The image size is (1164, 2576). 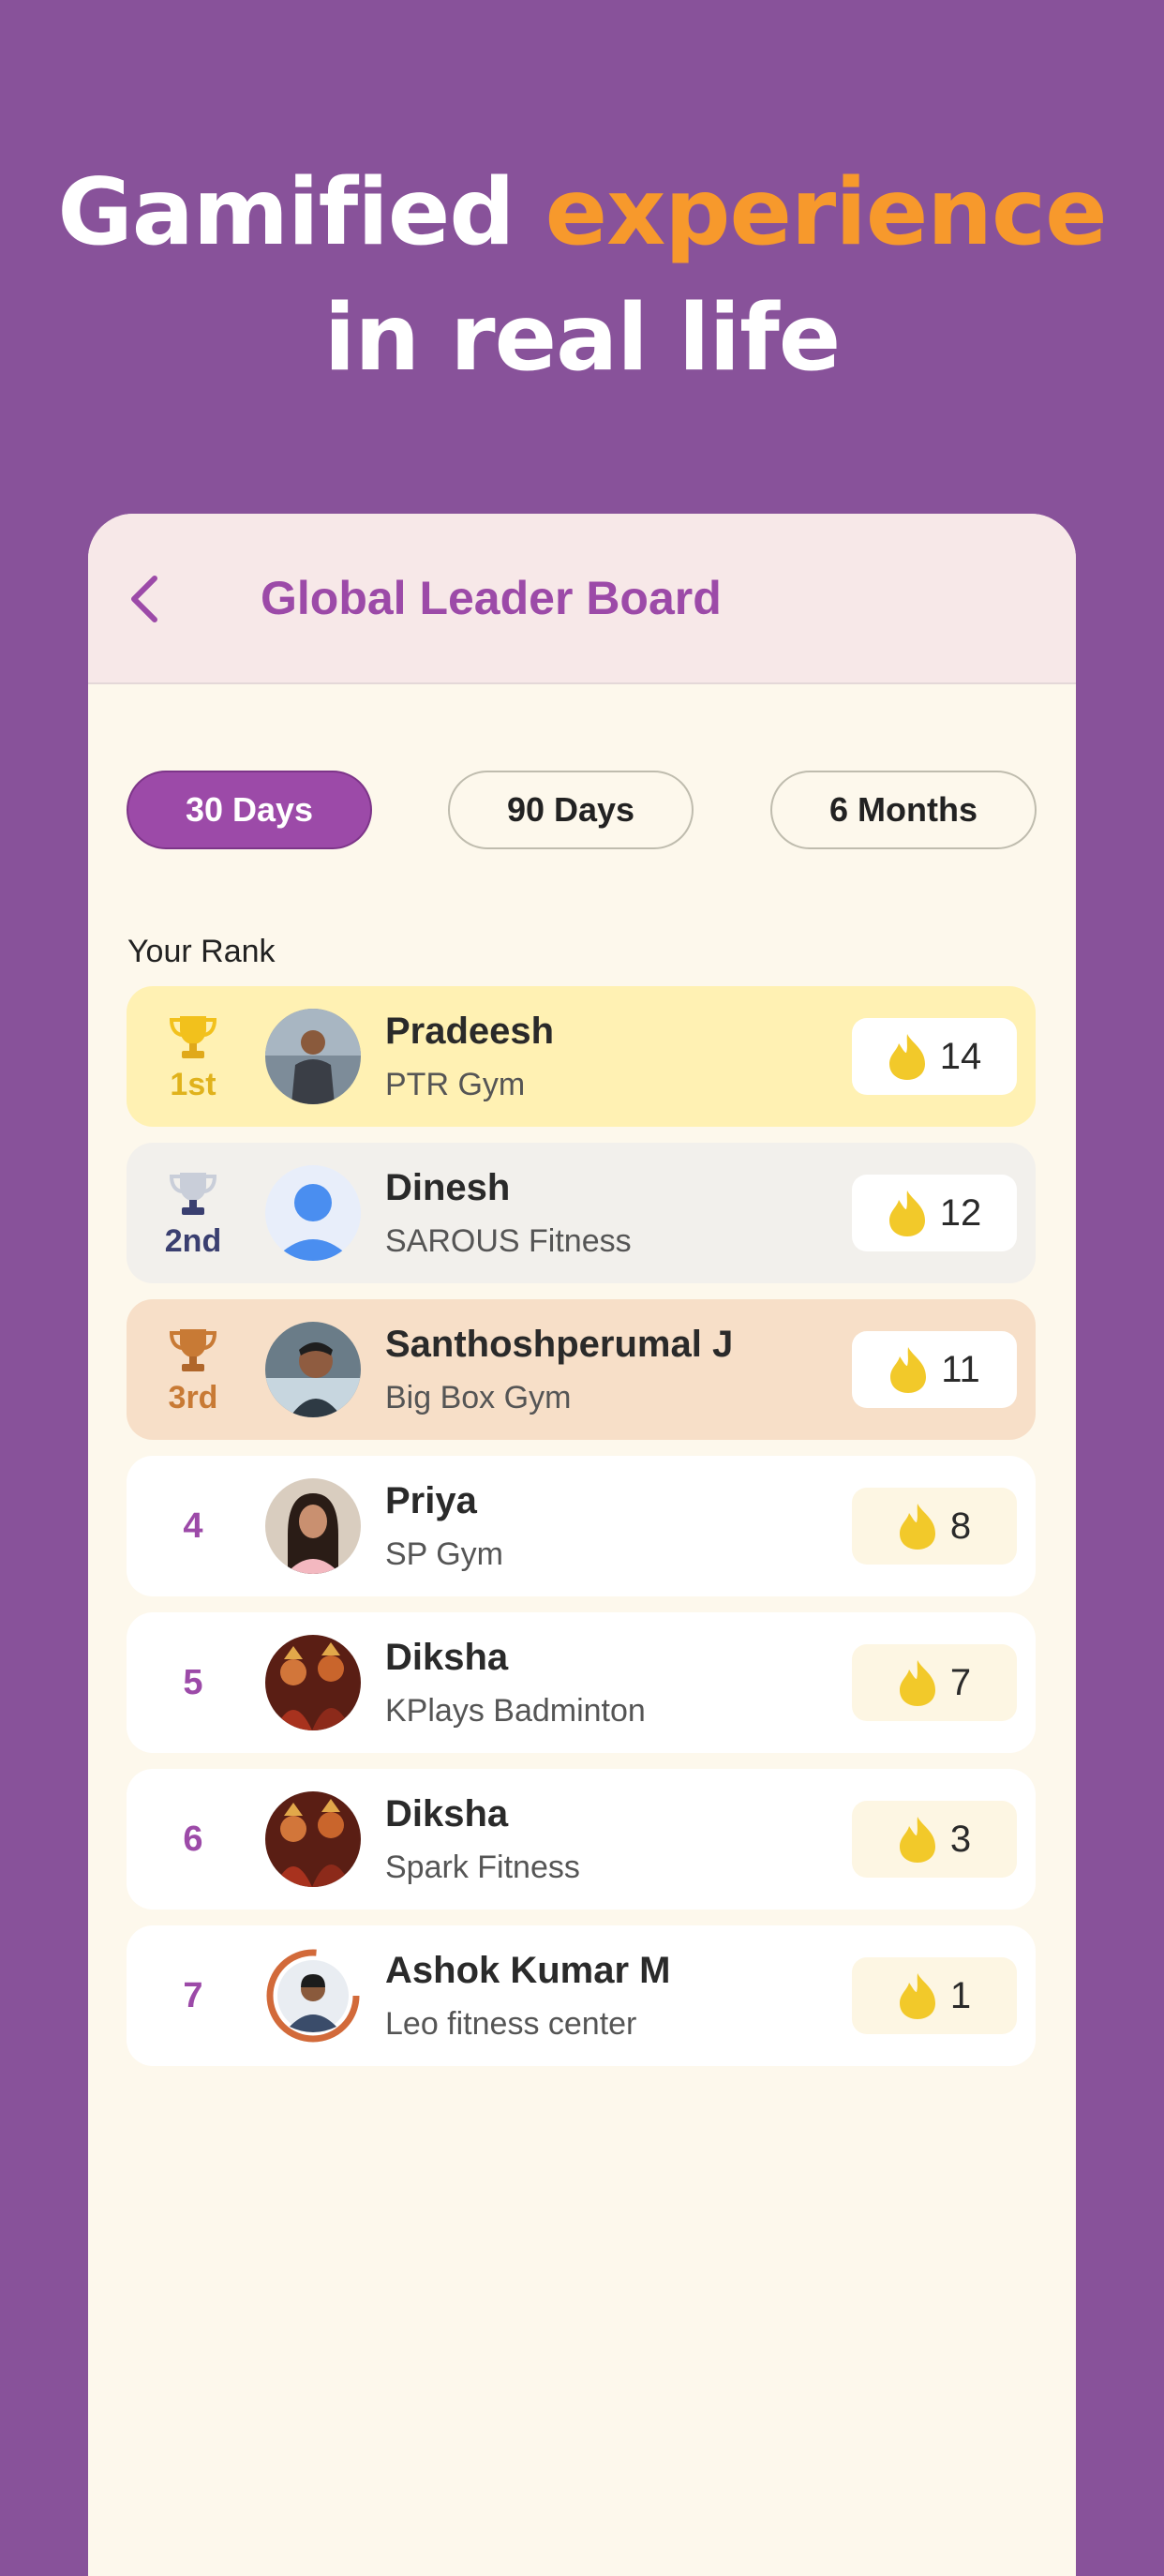 I want to click on leaderboard-row: 4 Priya SP Gym 8, so click(x=581, y=1526).